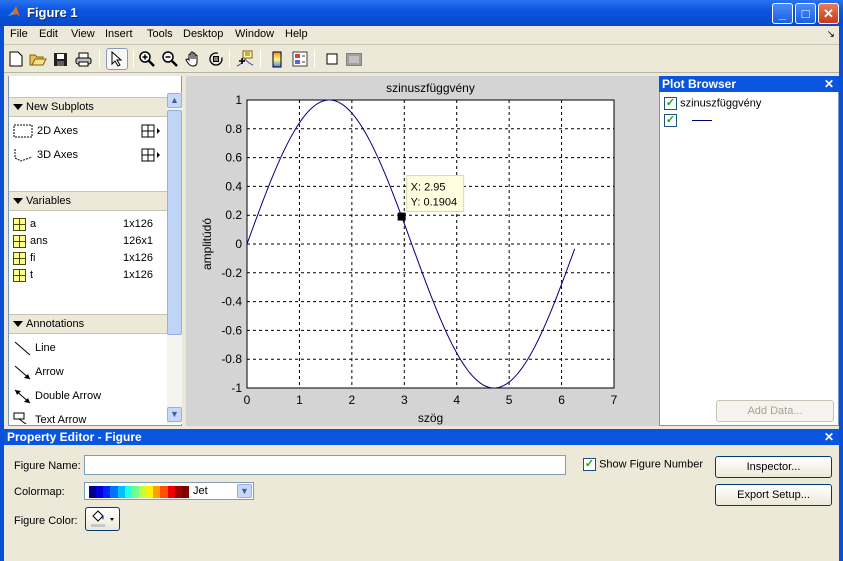  What do you see at coordinates (102, 519) in the screenshot?
I see `figure-color-button` at bounding box center [102, 519].